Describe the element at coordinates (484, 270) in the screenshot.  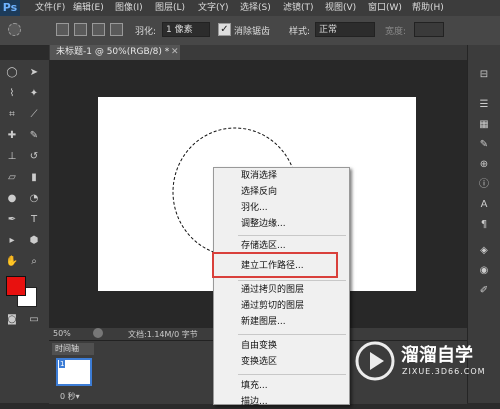
I see `panel-icon-channels: ◉` at that location.